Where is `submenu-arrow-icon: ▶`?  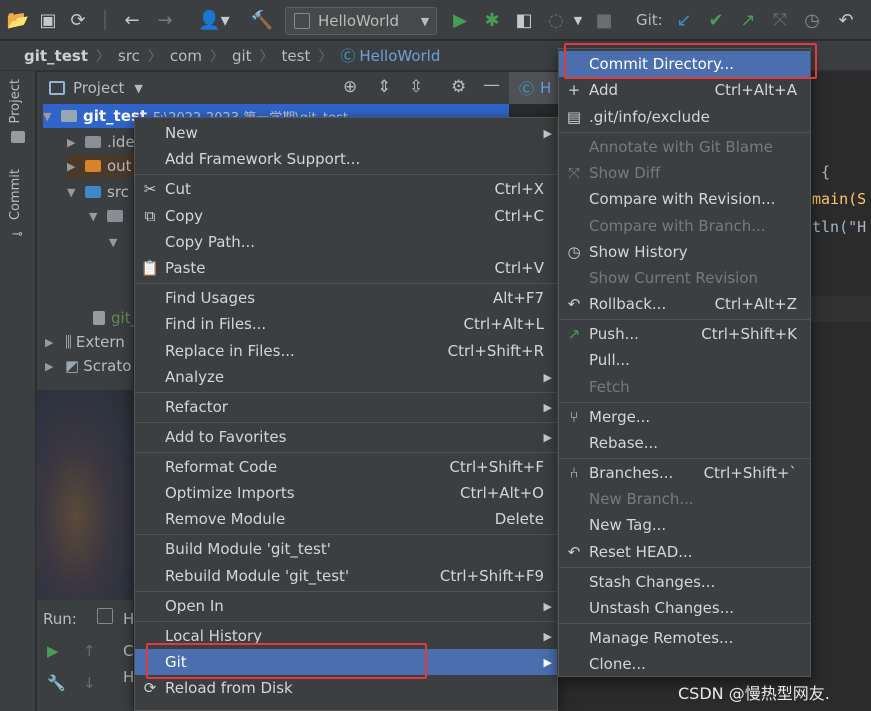 submenu-arrow-icon: ▶ is located at coordinates (547, 662).